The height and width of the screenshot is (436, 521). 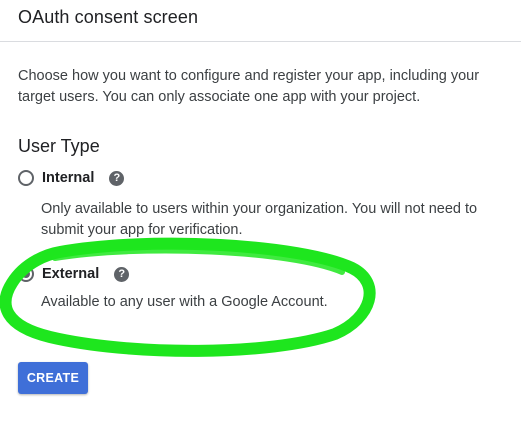 I want to click on user-type-external-option: External ?, so click(x=74, y=274).